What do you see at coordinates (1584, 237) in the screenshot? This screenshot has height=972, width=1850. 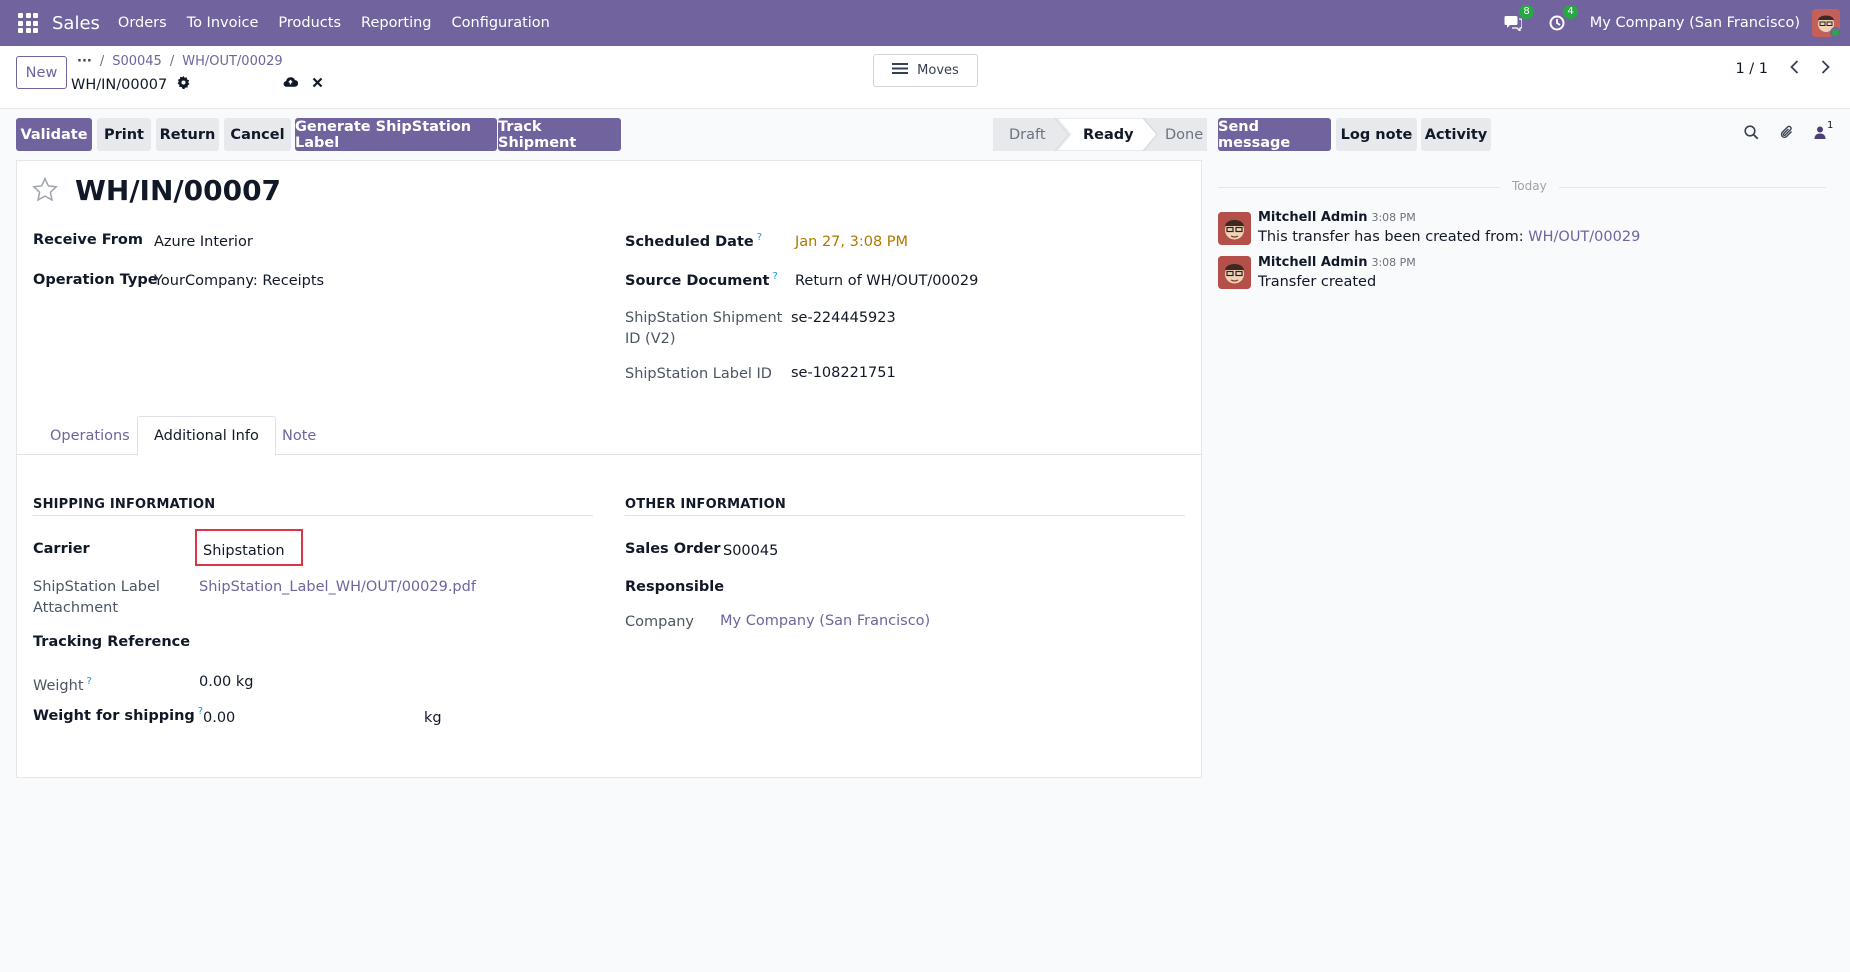 I see `message-link-delivery: WH/OUT/00029` at bounding box center [1584, 237].